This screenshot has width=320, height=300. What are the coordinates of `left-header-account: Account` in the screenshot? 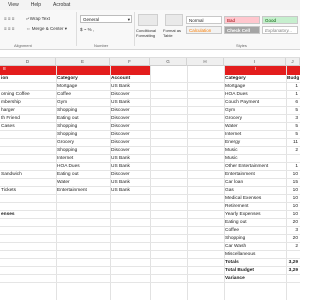 It's located at (130, 79).